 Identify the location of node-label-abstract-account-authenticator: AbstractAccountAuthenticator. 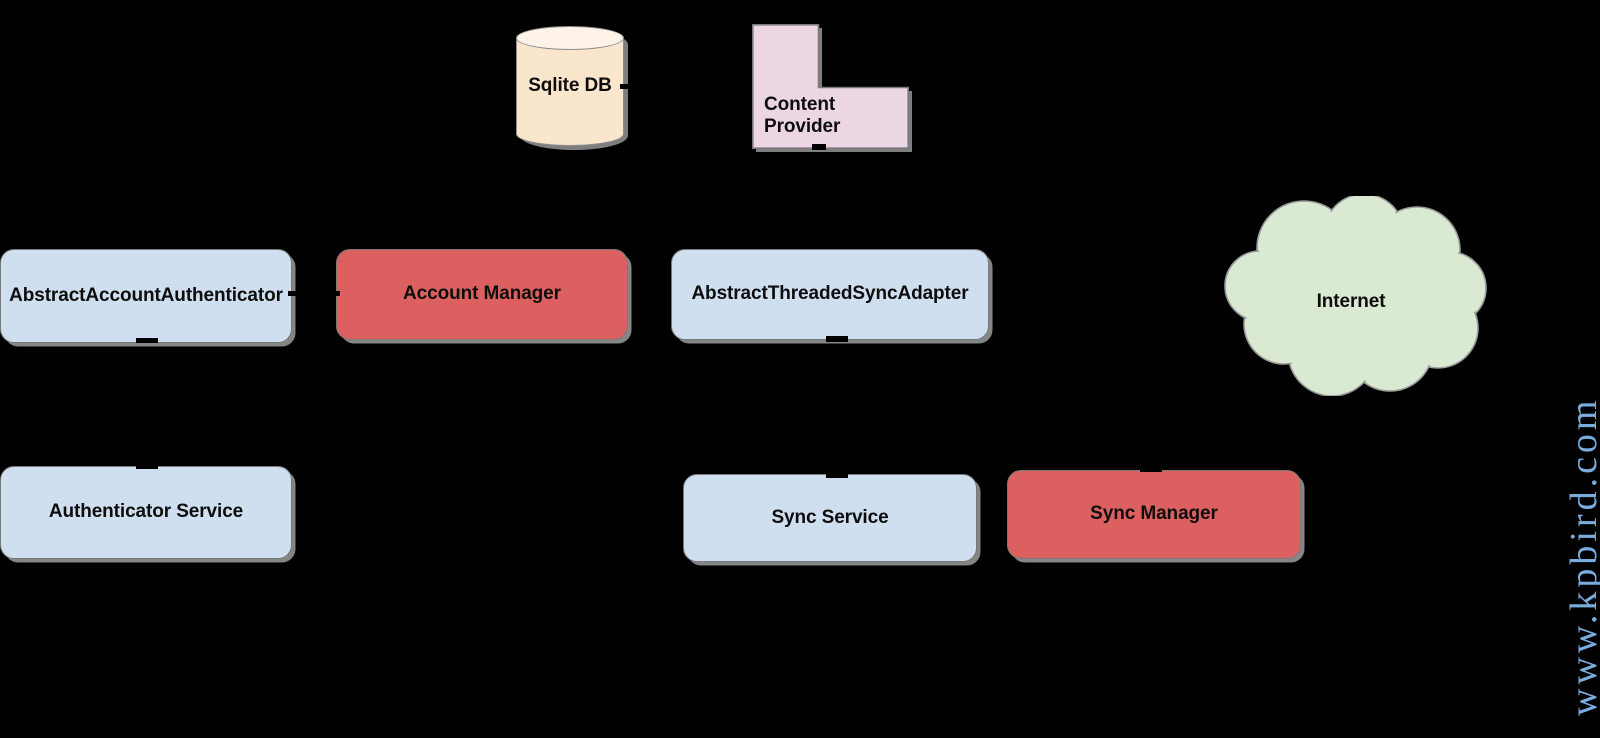
(146, 295).